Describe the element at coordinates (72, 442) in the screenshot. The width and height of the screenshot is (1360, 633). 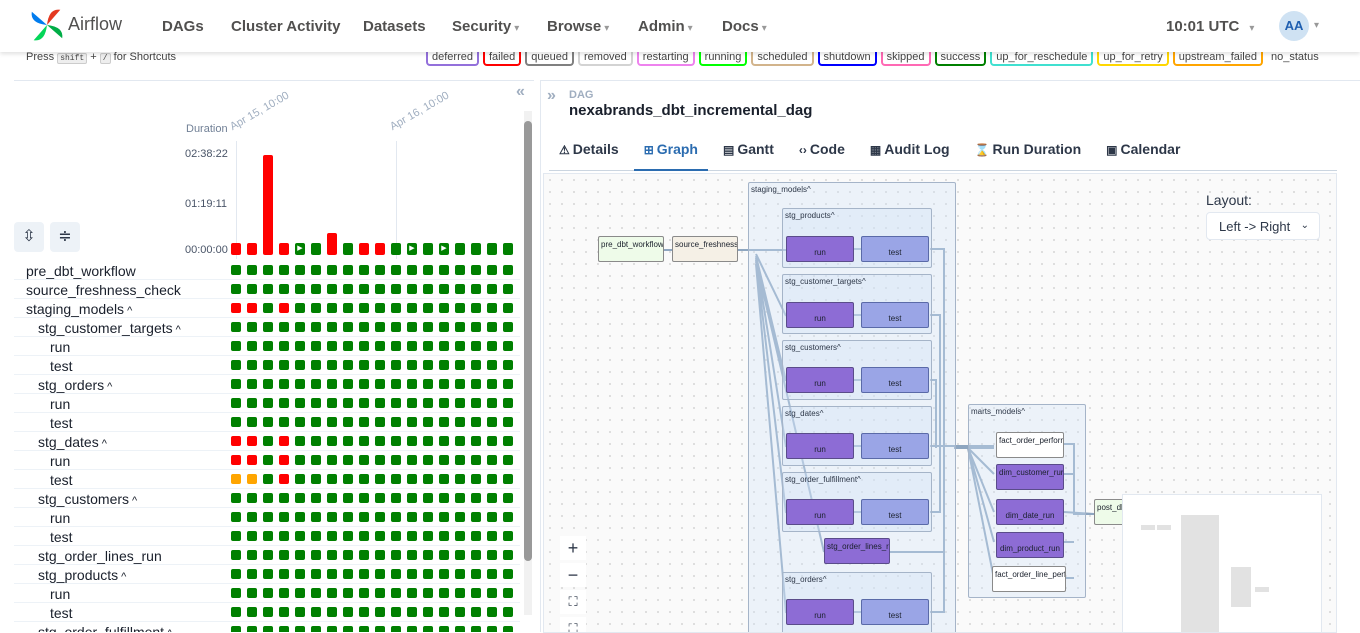
I see `task-label: stg_dates ^` at that location.